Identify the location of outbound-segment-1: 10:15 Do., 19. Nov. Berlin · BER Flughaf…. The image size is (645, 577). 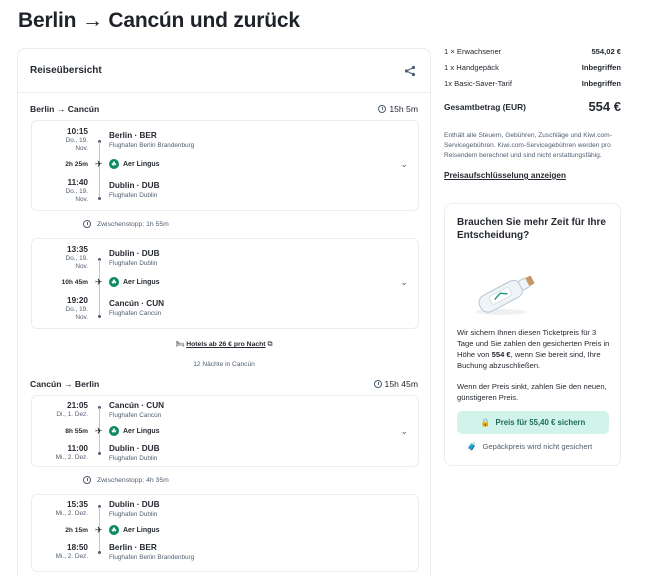
(225, 165).